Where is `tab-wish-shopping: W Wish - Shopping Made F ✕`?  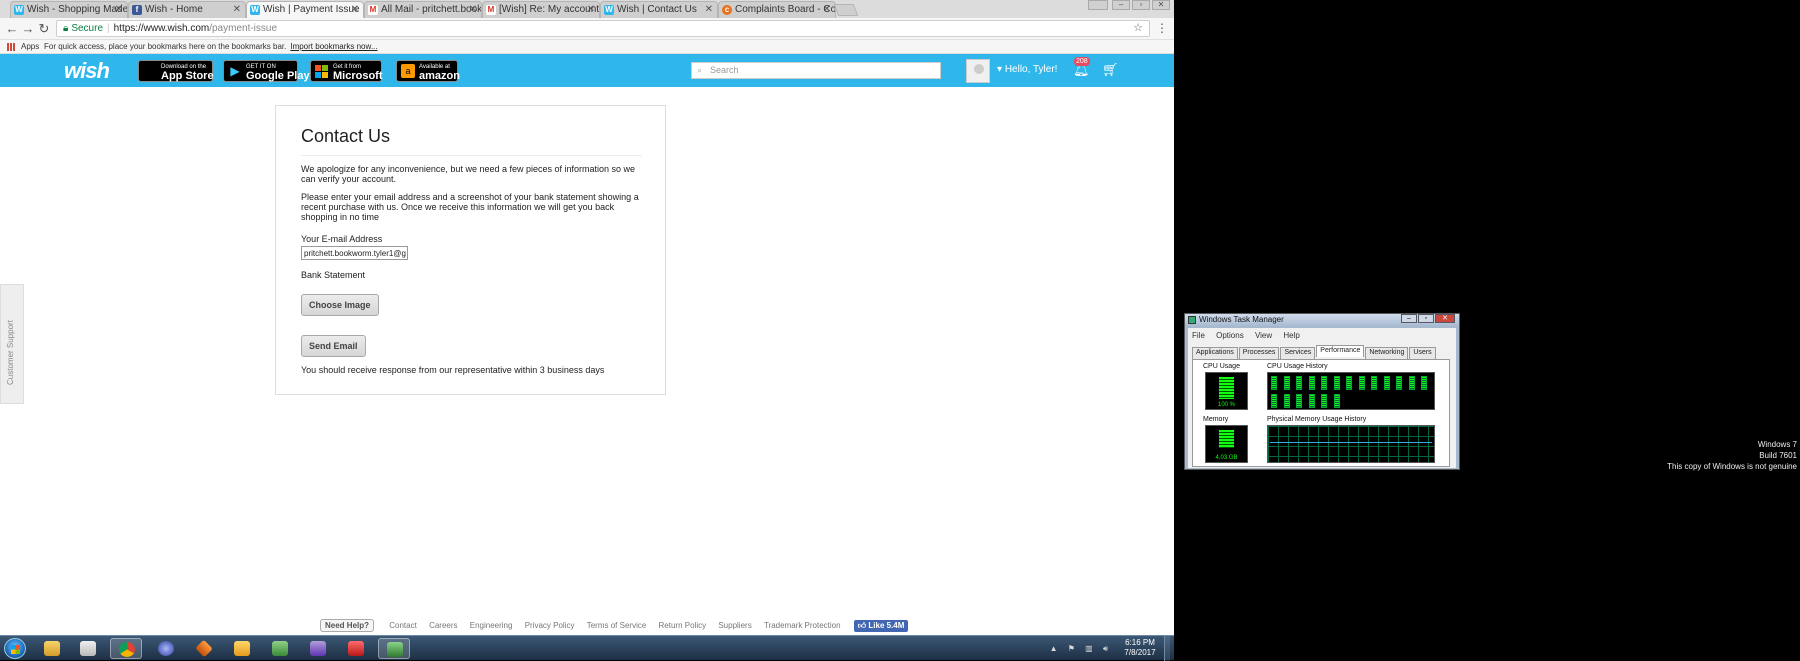 tab-wish-shopping: W Wish - Shopping Made F ✕ is located at coordinates (69, 9).